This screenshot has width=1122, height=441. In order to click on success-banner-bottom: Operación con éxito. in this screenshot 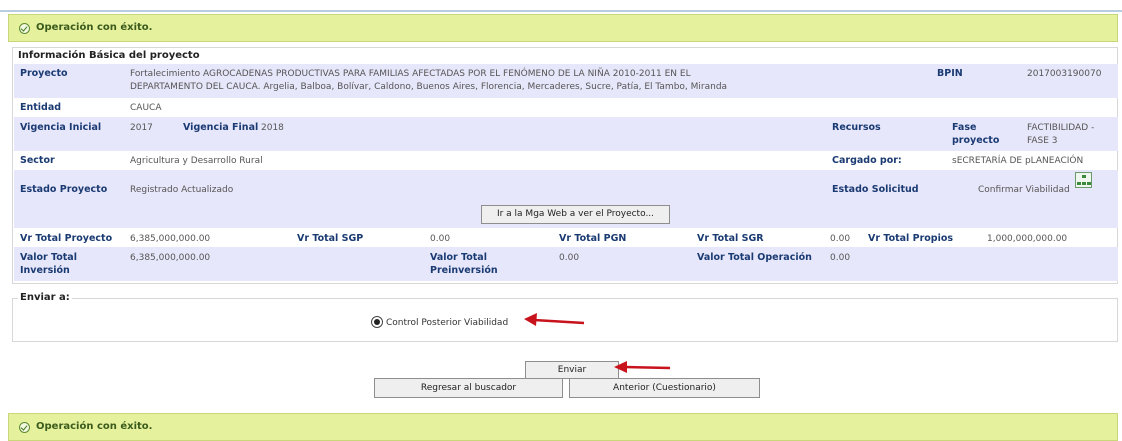, I will do `click(563, 427)`.